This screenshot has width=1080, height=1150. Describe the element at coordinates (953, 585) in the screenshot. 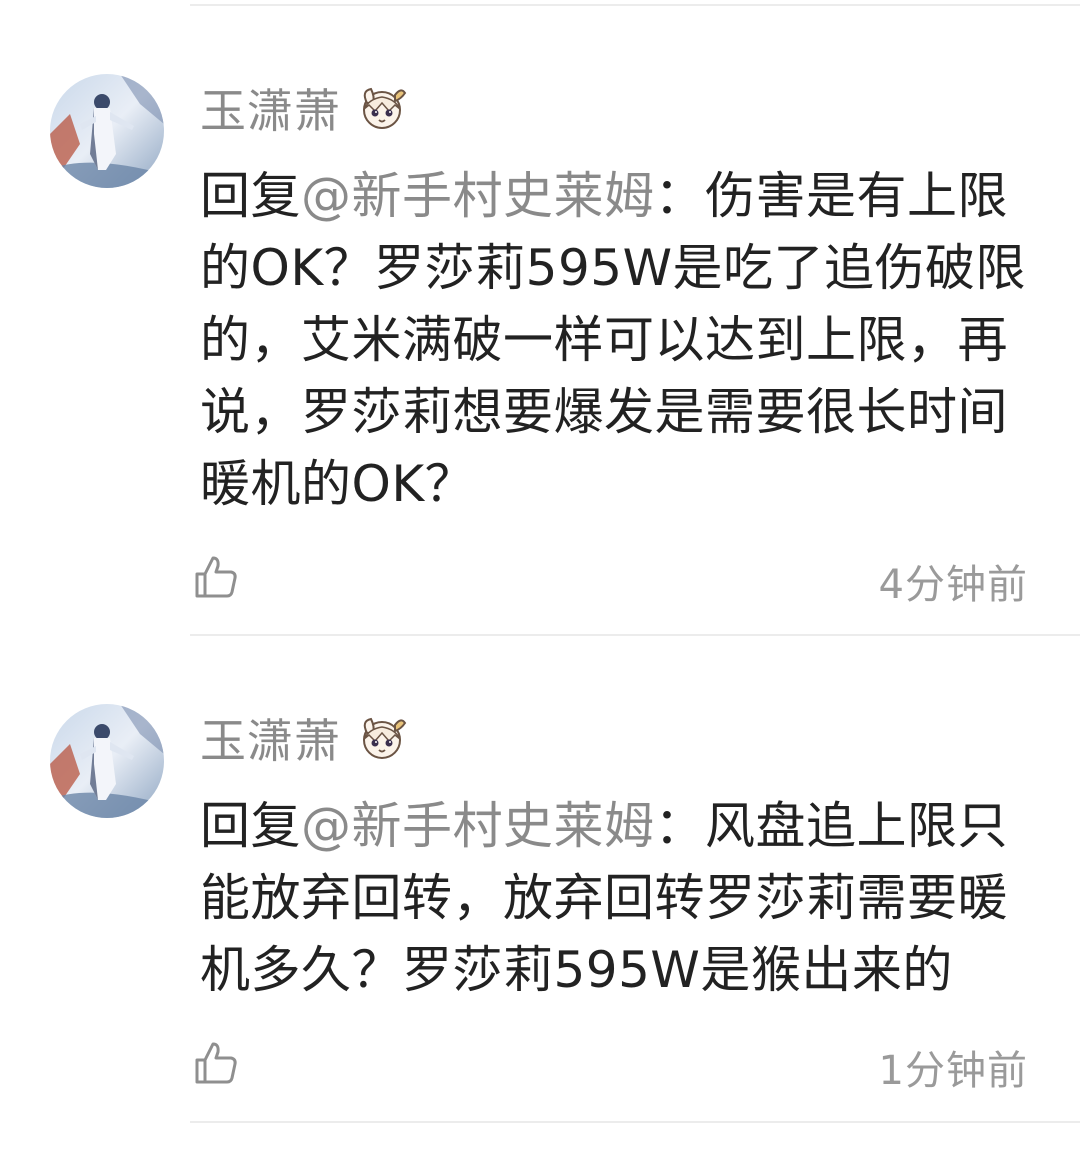

I see `comment-time: 4分钟前` at that location.